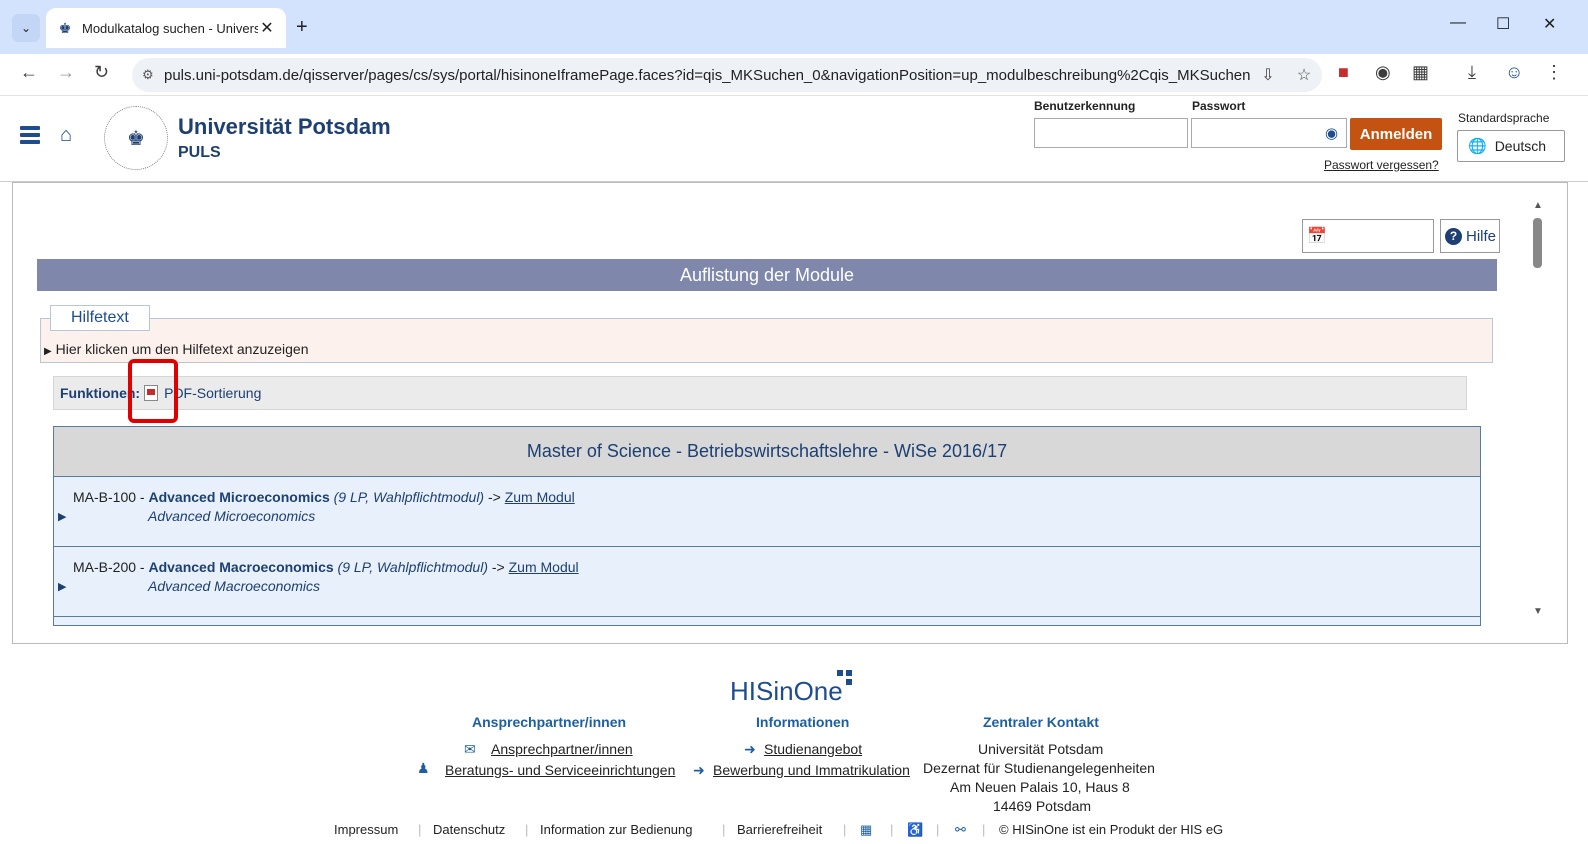  Describe the element at coordinates (1368, 236) in the screenshot. I see `calendar-export-button: 📅` at that location.